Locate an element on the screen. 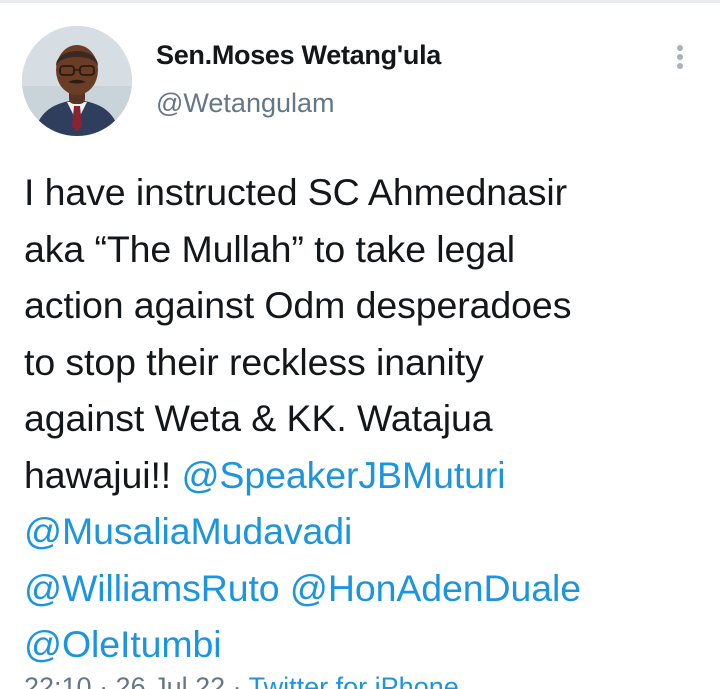 This screenshot has width=720, height=689. vertical-ellipsis-icon is located at coordinates (680, 57).